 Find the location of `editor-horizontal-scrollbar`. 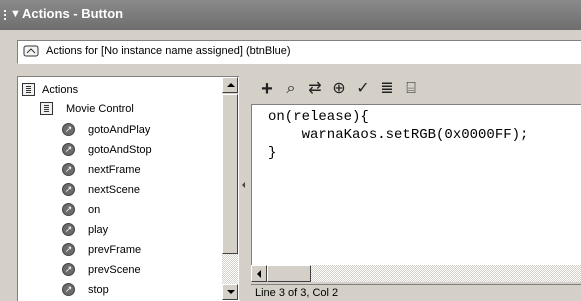

editor-horizontal-scrollbar is located at coordinates (416, 273).